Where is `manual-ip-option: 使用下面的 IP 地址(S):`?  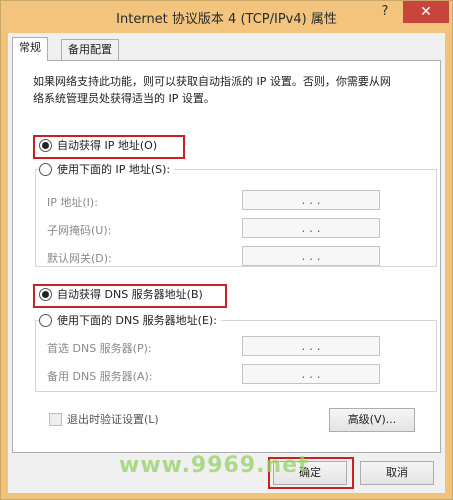 manual-ip-option: 使用下面的 IP 地址(S): is located at coordinates (107, 169).